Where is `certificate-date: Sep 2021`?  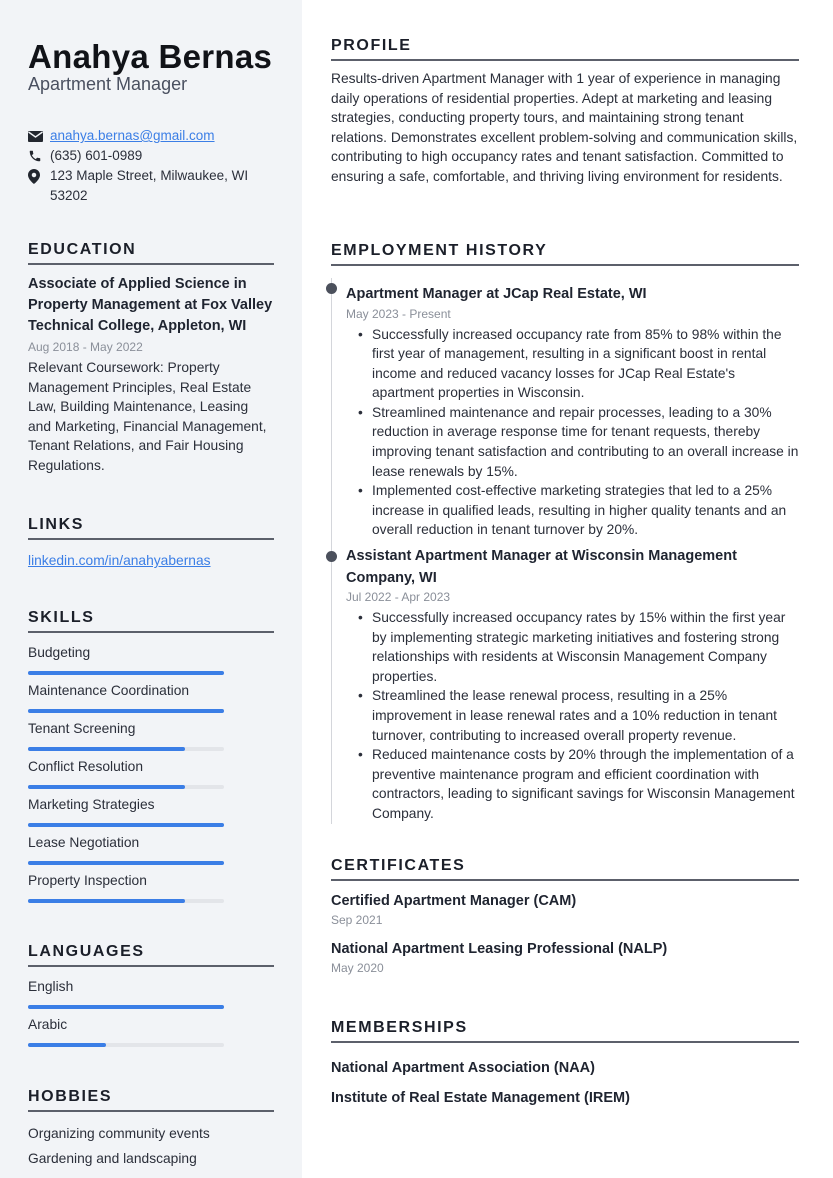 certificate-date: Sep 2021 is located at coordinates (357, 920).